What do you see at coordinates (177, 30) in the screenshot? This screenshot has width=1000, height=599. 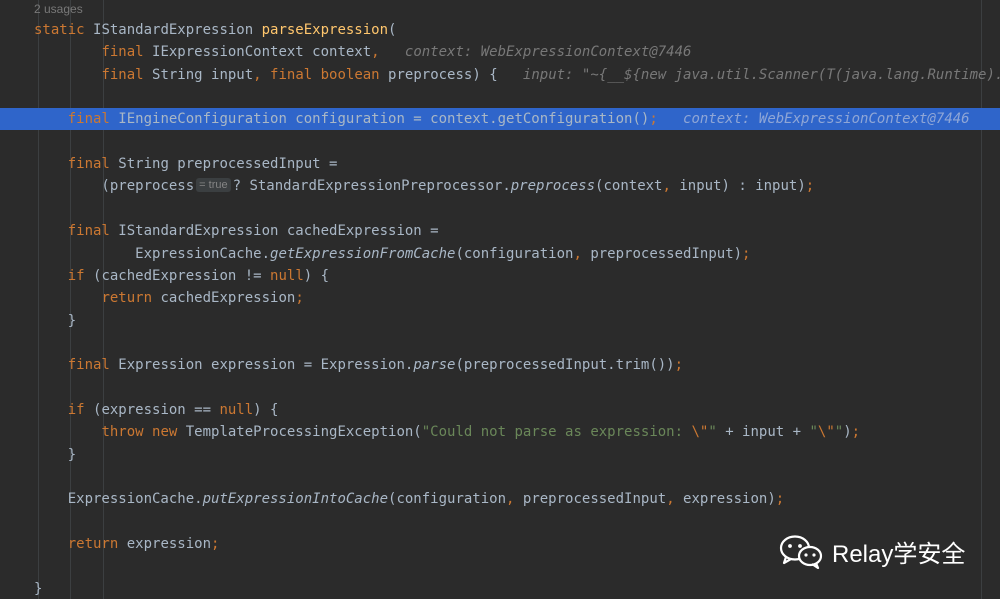 I see `code-token: IStandardExpression` at bounding box center [177, 30].